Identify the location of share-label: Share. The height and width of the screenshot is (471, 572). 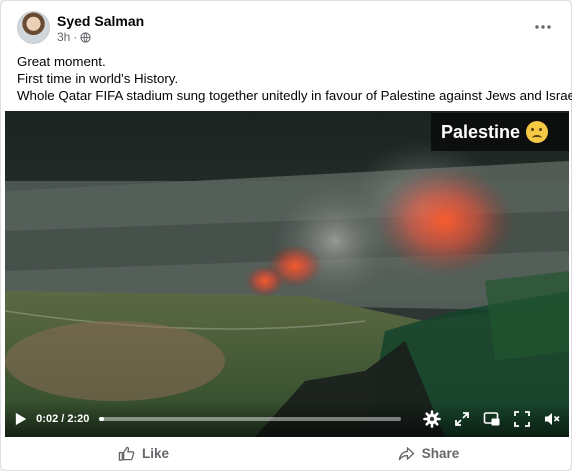
(440, 453).